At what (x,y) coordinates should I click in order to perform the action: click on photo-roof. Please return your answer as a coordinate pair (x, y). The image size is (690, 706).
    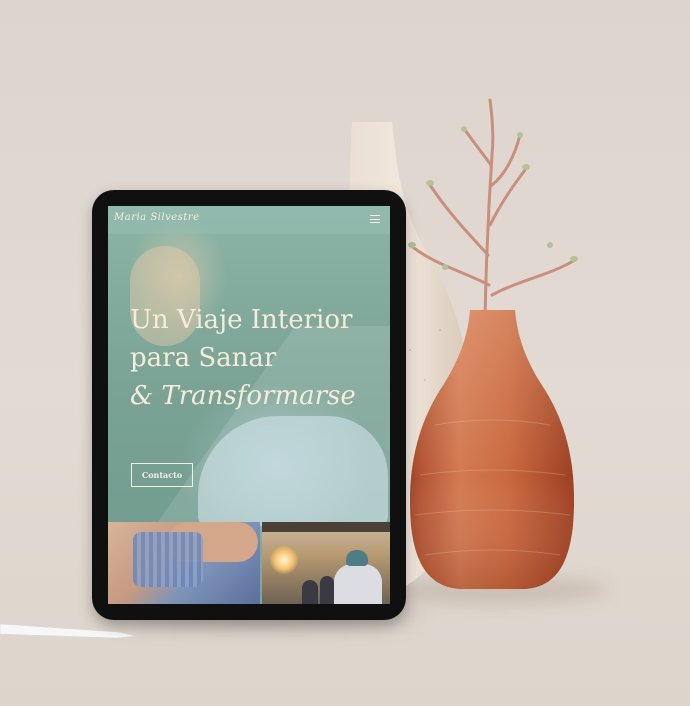
    Looking at the image, I should click on (326, 527).